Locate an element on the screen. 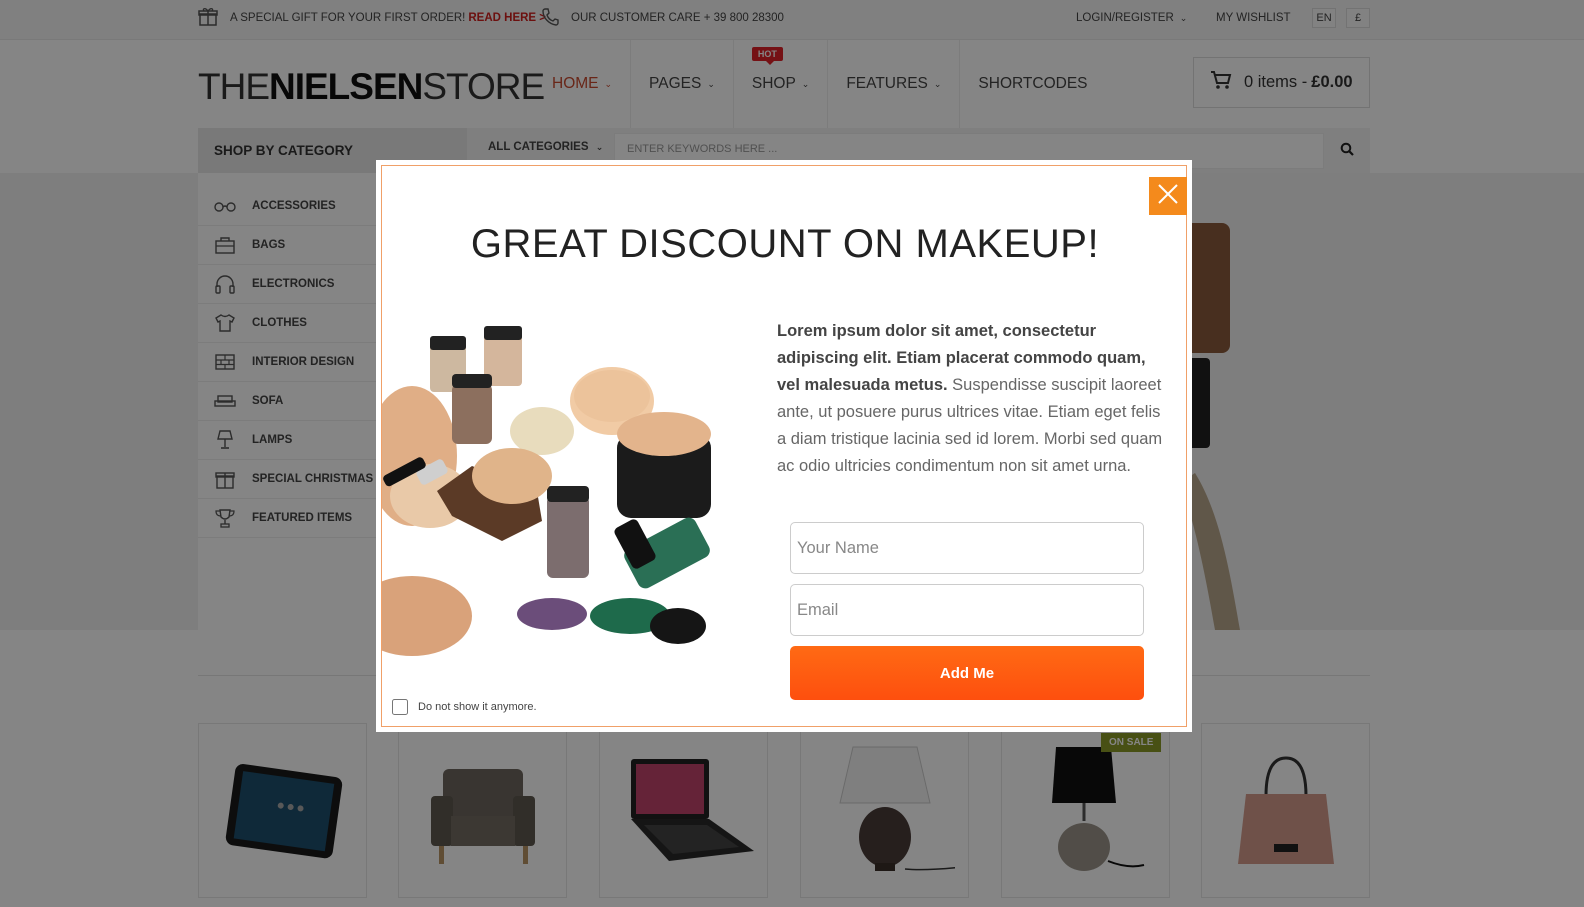 The height and width of the screenshot is (907, 1584). modal-title: GREAT DISCOUNT ON MAKEUP! is located at coordinates (785, 244).